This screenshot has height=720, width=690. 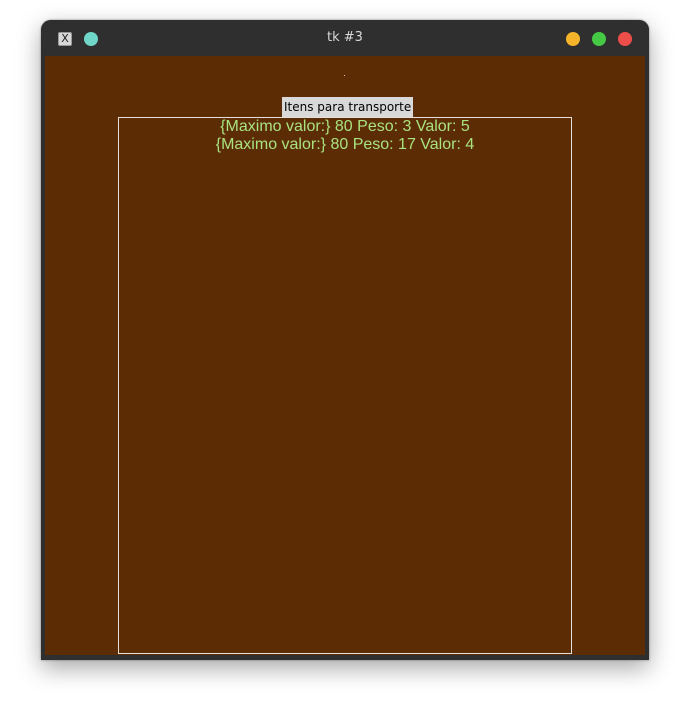 I want to click on x11-app-icon: X, so click(x=65, y=39).